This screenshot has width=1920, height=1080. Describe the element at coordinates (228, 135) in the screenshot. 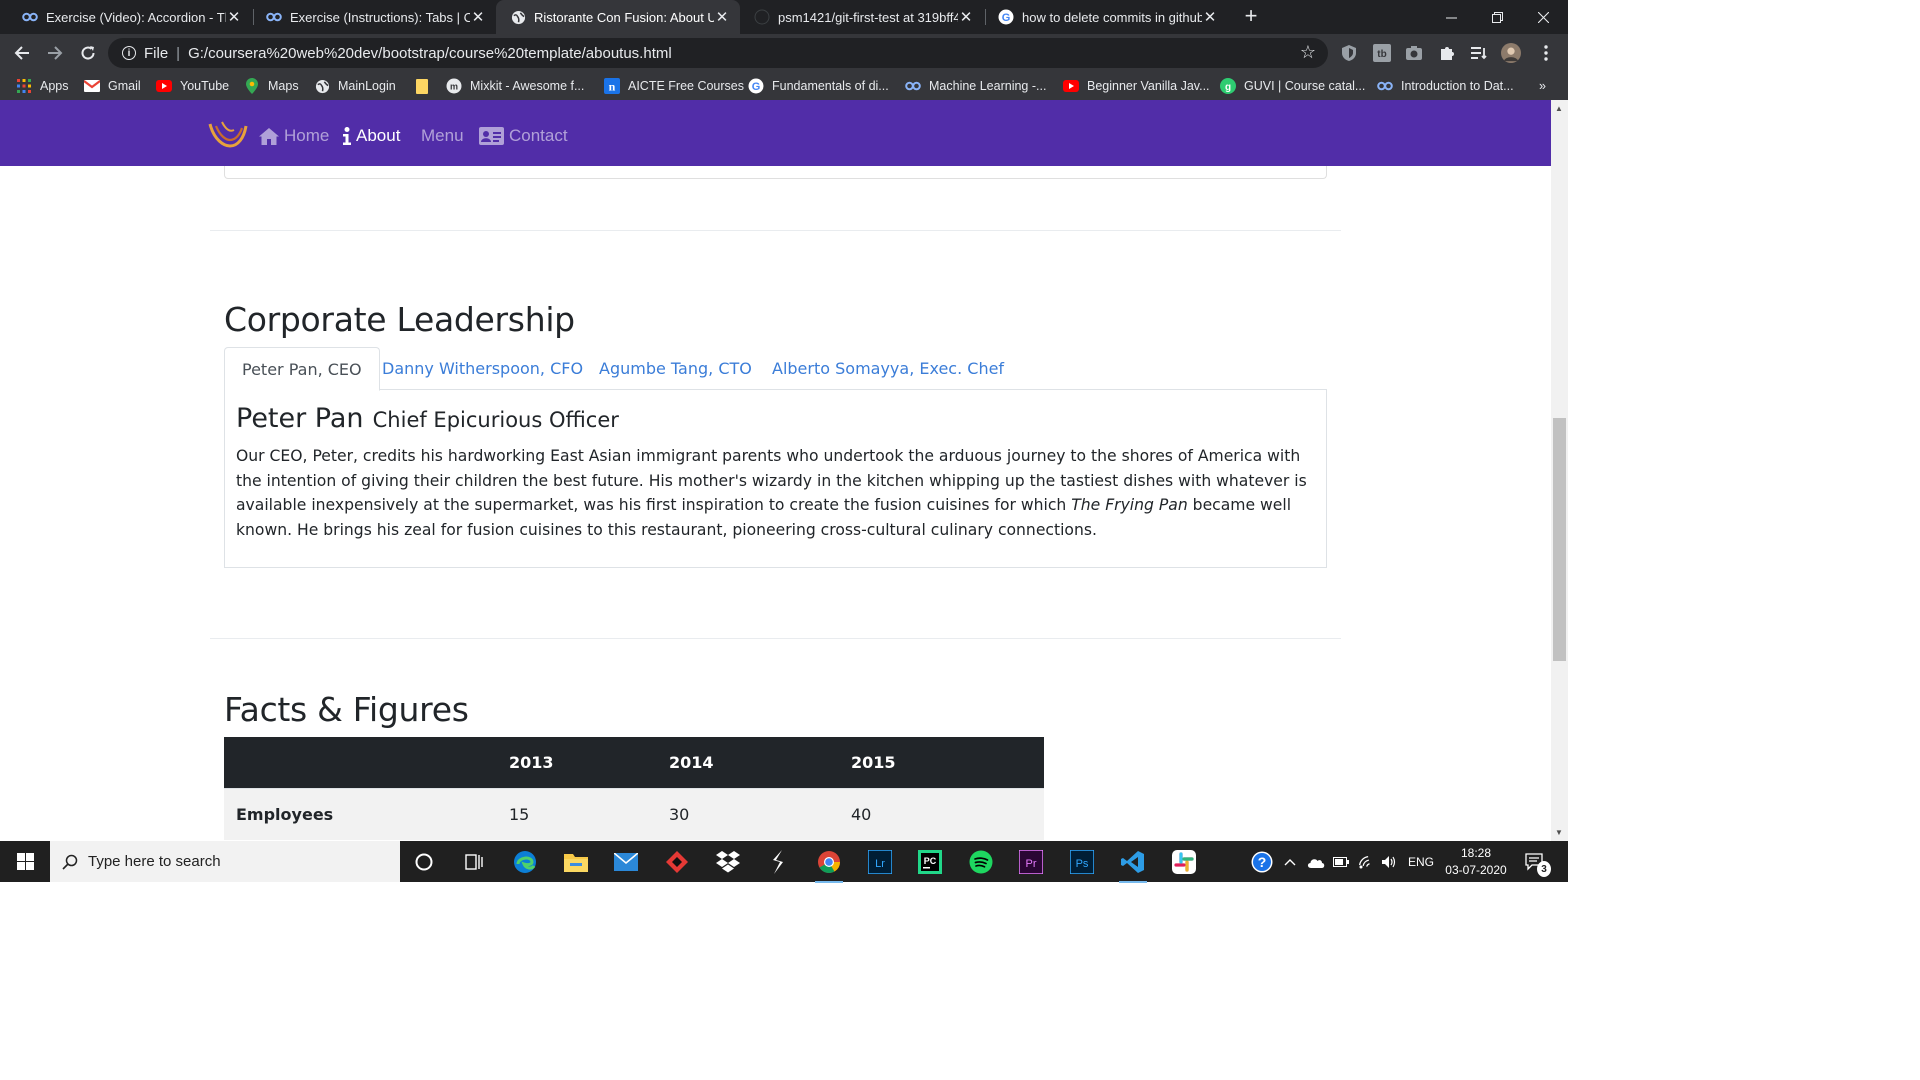

I see `restaurant-logo` at that location.